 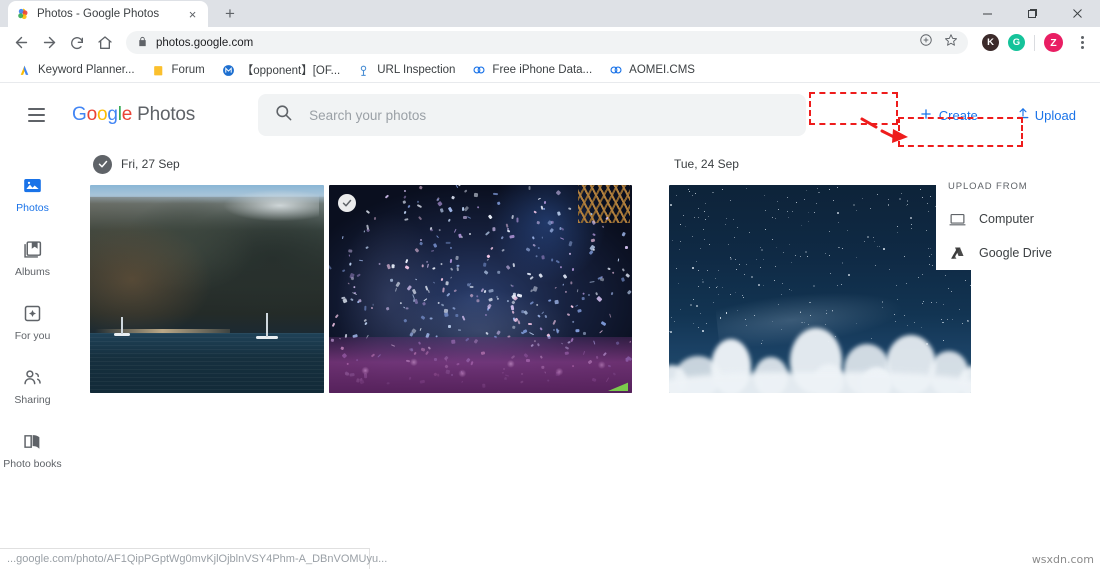 What do you see at coordinates (36, 115) in the screenshot?
I see `hamburger-menu-icon` at bounding box center [36, 115].